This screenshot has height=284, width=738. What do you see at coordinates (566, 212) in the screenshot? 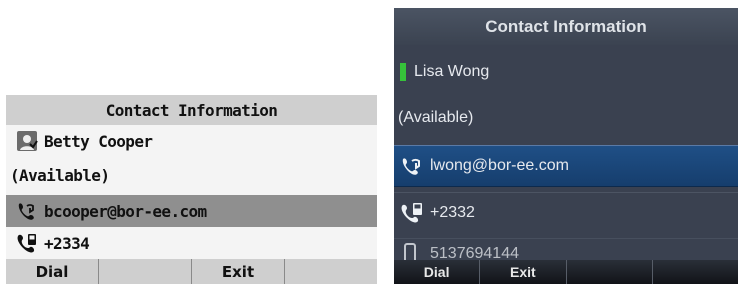
I see `contact-phone-row: +2332` at bounding box center [566, 212].